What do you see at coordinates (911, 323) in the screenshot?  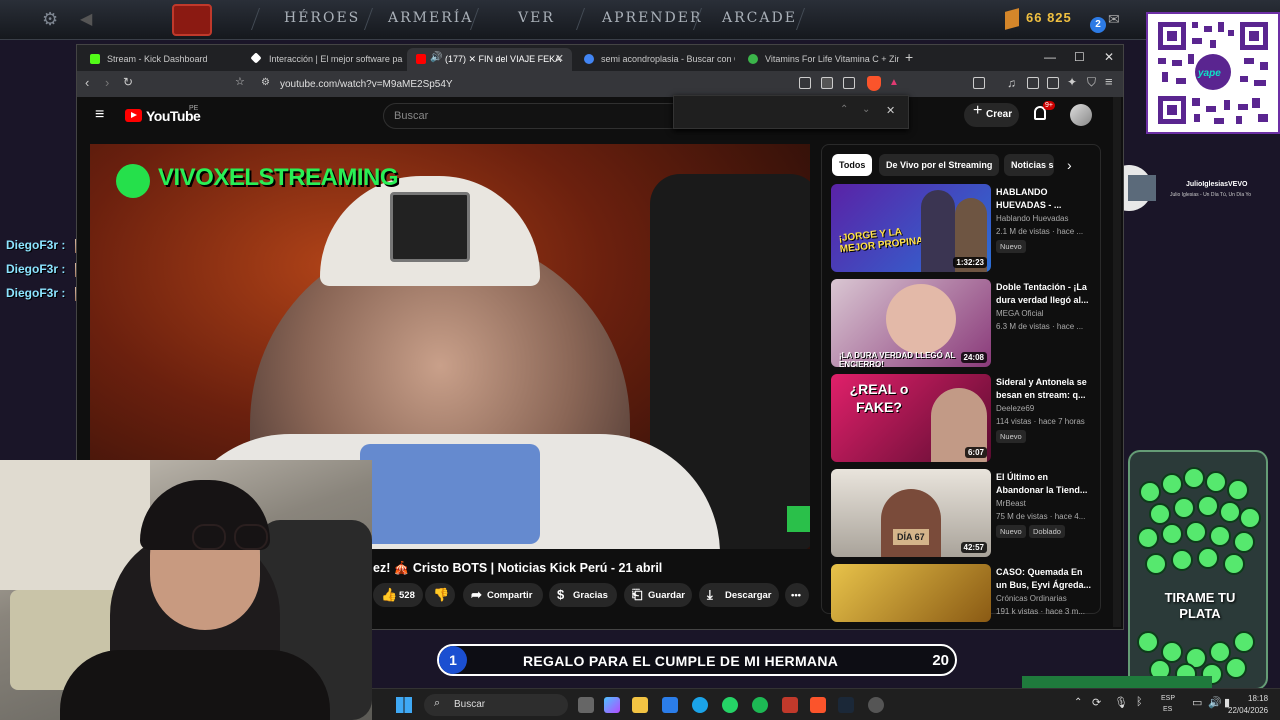 I see `rec-thumbnail: ¡LA DURA VERDAD LLEGÓ AL ENCIERRO! 24:08` at bounding box center [911, 323].